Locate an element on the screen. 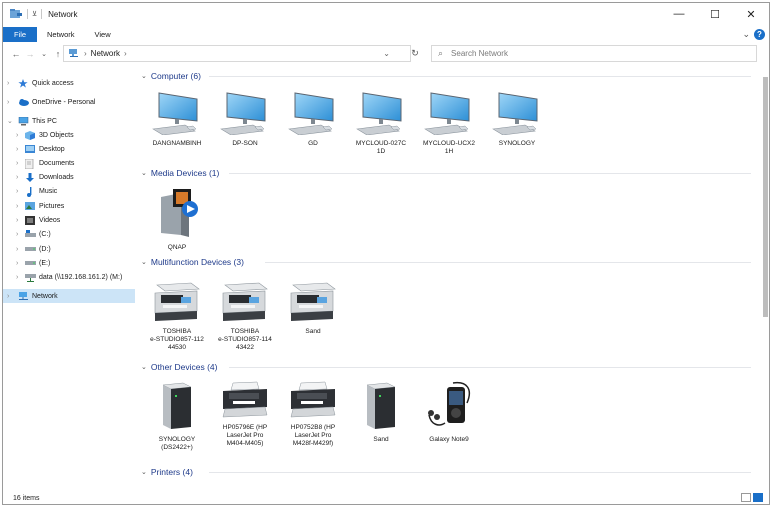 The image size is (772, 508). media-player-icon is located at coordinates (449, 406).